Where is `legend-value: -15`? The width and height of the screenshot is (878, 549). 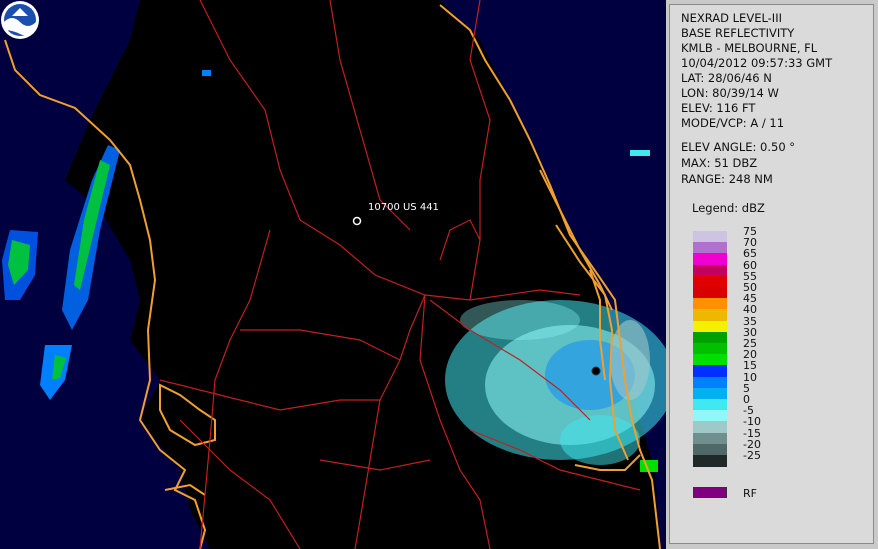
legend-value: -15 is located at coordinates (752, 433).